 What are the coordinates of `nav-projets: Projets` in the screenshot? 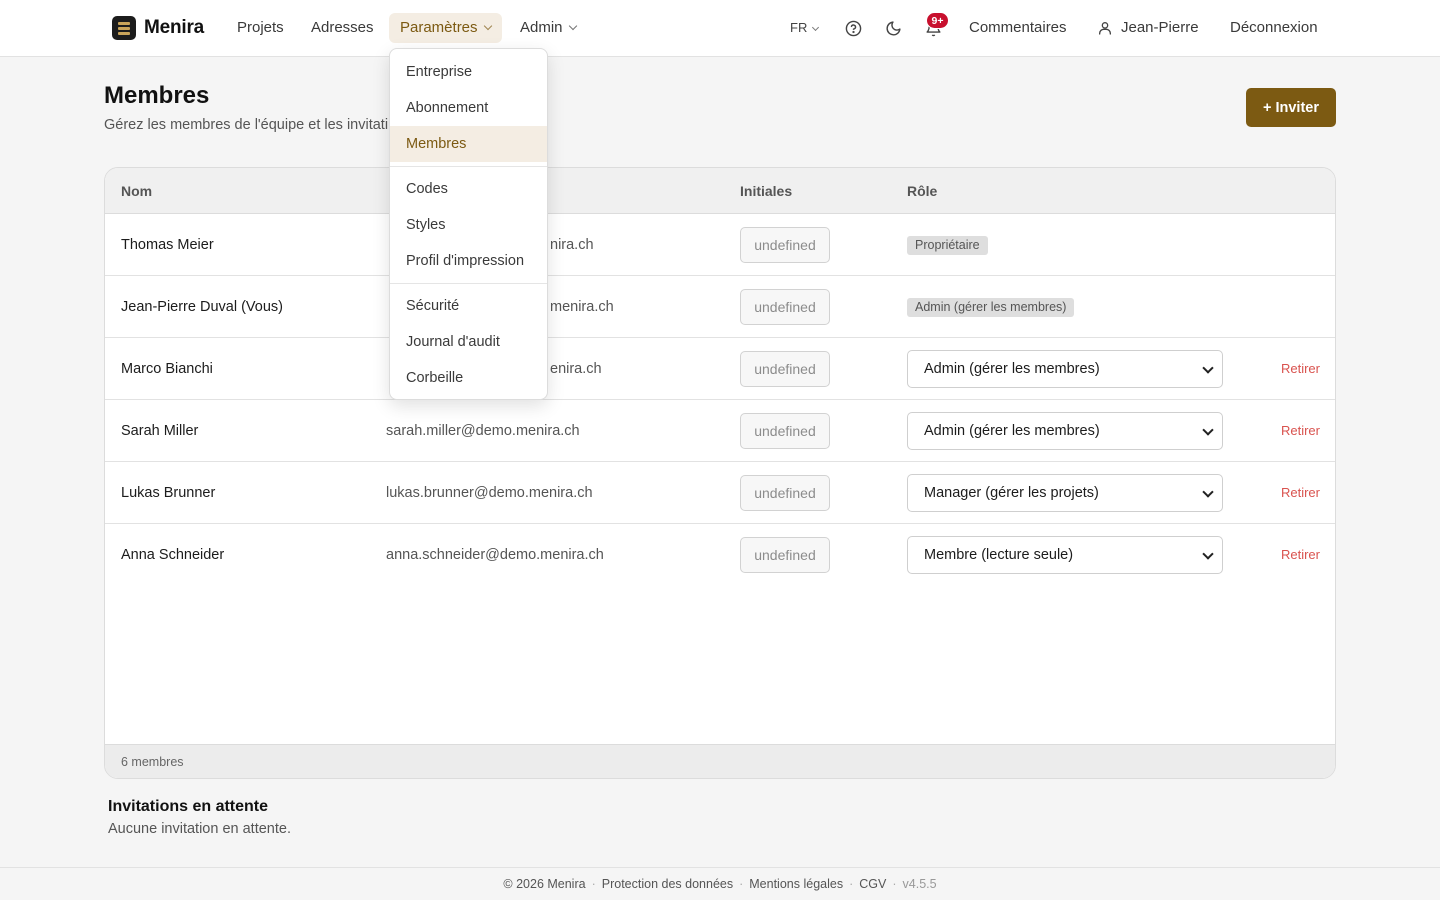 It's located at (260, 28).